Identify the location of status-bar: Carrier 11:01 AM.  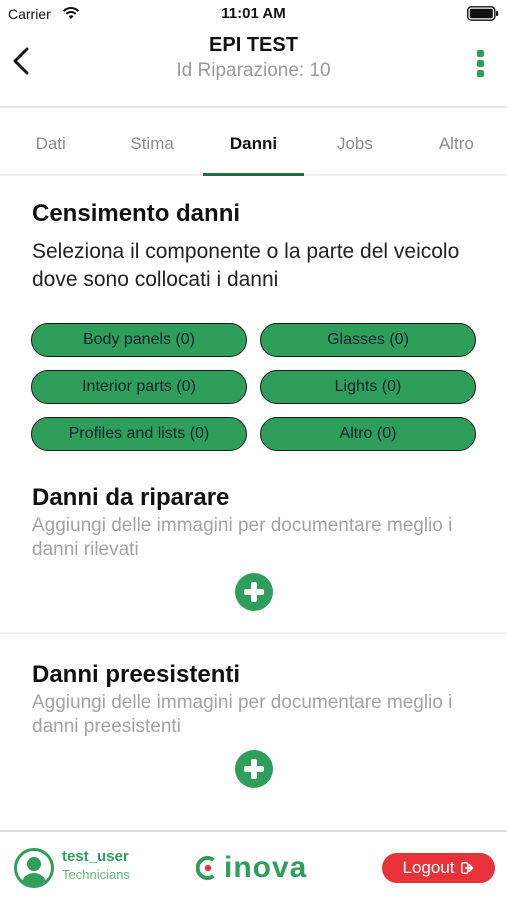
(253, 14).